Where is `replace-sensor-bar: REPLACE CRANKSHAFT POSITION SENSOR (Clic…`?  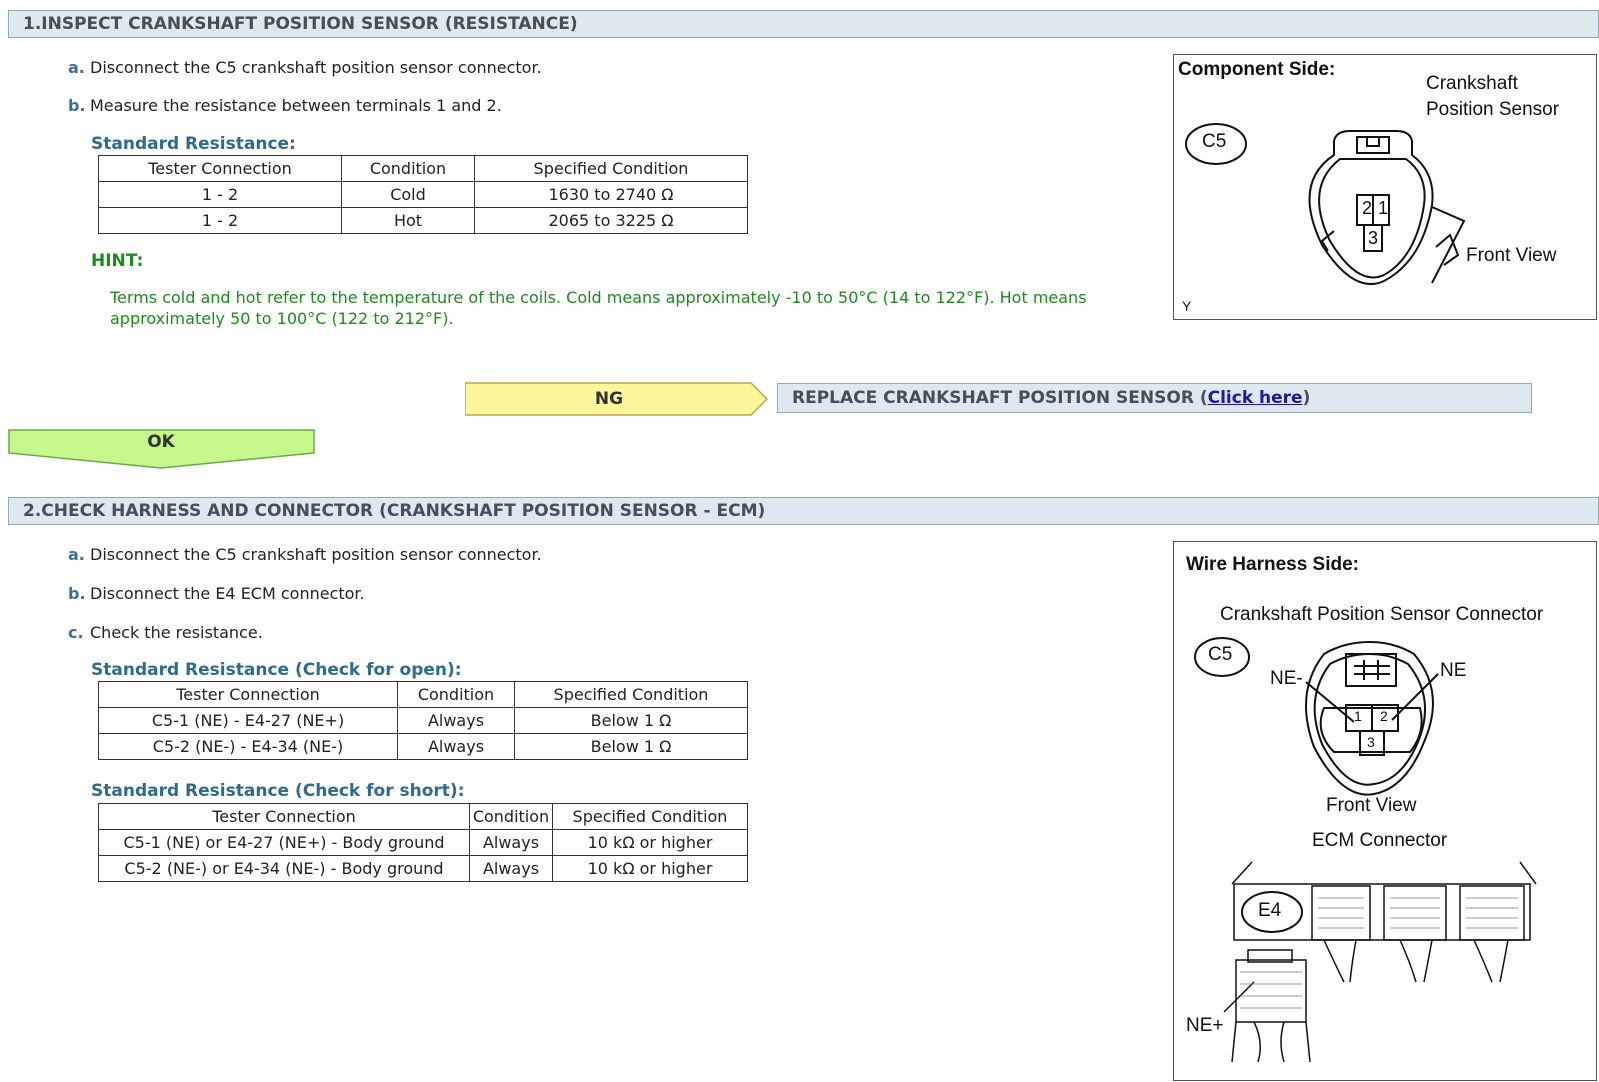 replace-sensor-bar: REPLACE CRANKSHAFT POSITION SENSOR (Clic… is located at coordinates (1154, 398).